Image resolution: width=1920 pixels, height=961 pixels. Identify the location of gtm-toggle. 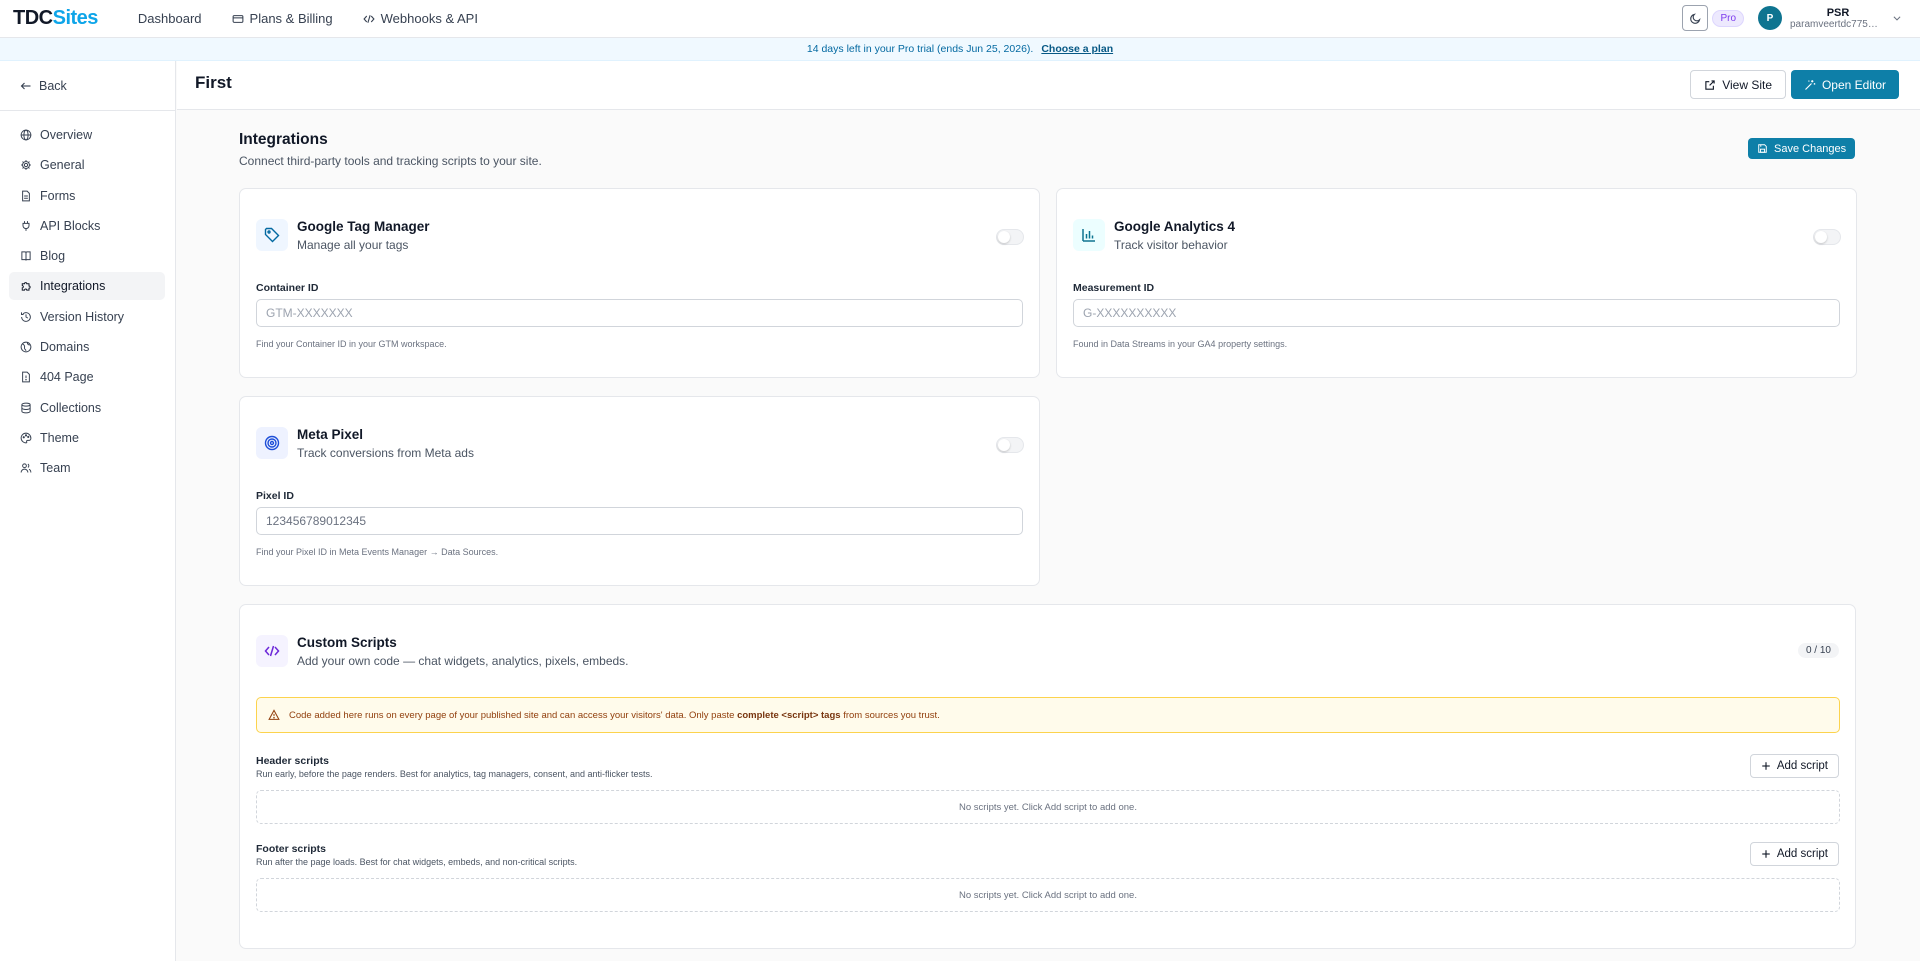
(1010, 237).